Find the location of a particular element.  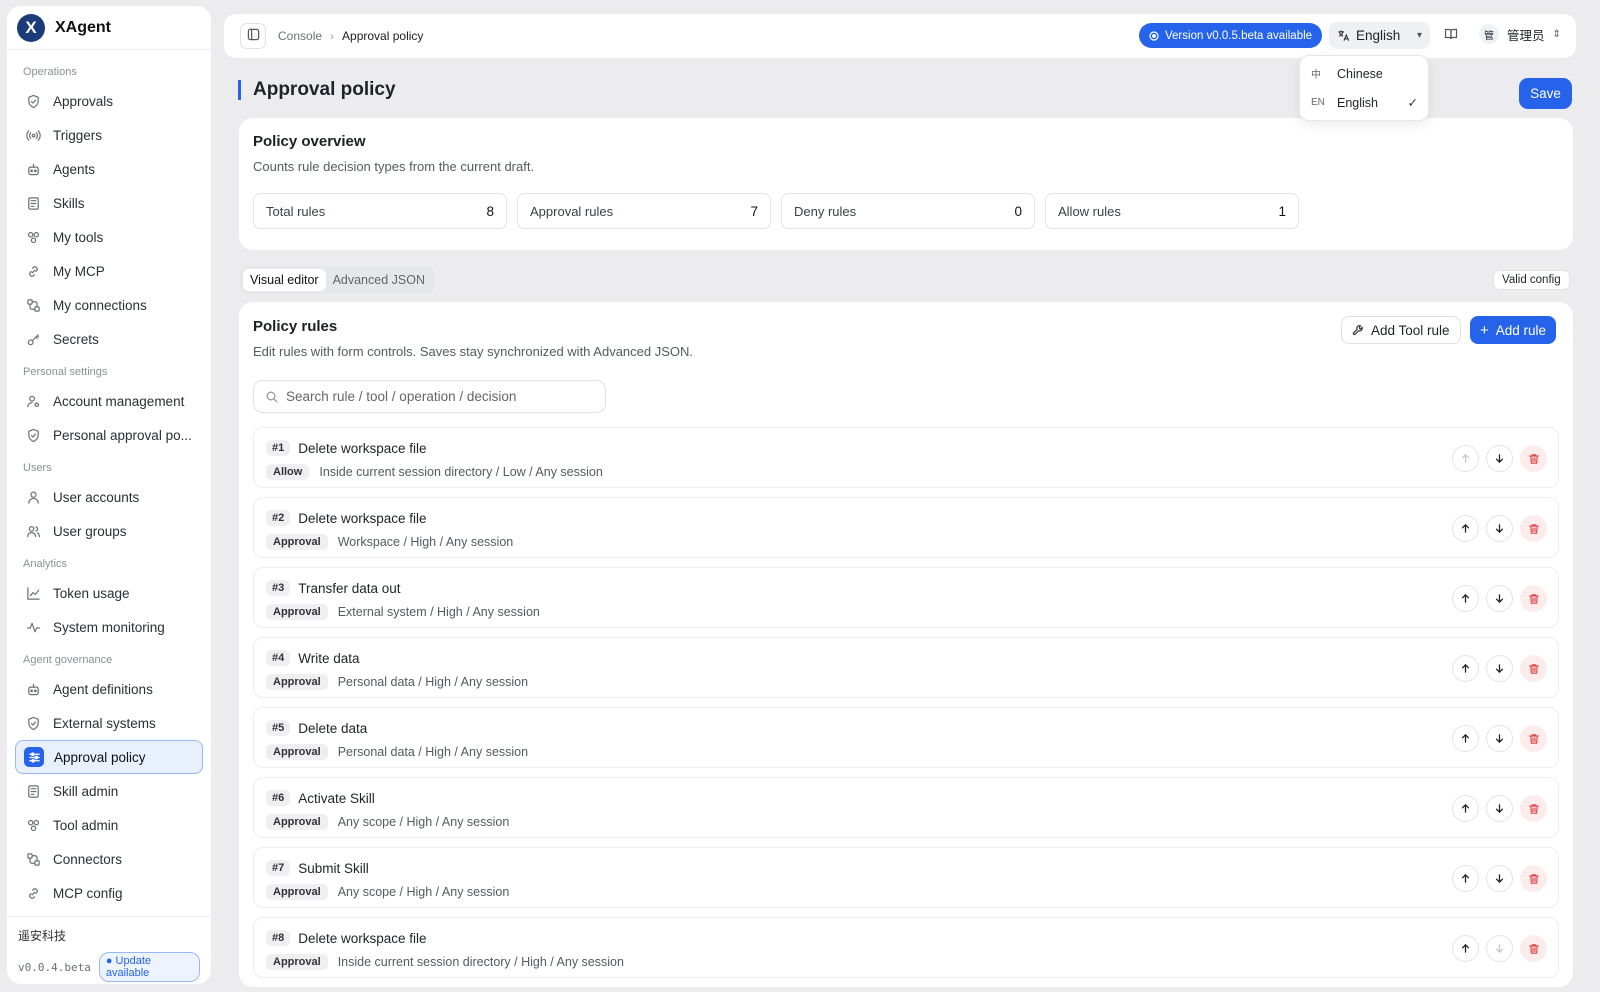

arrow-up-icon is located at coordinates (1465, 458).